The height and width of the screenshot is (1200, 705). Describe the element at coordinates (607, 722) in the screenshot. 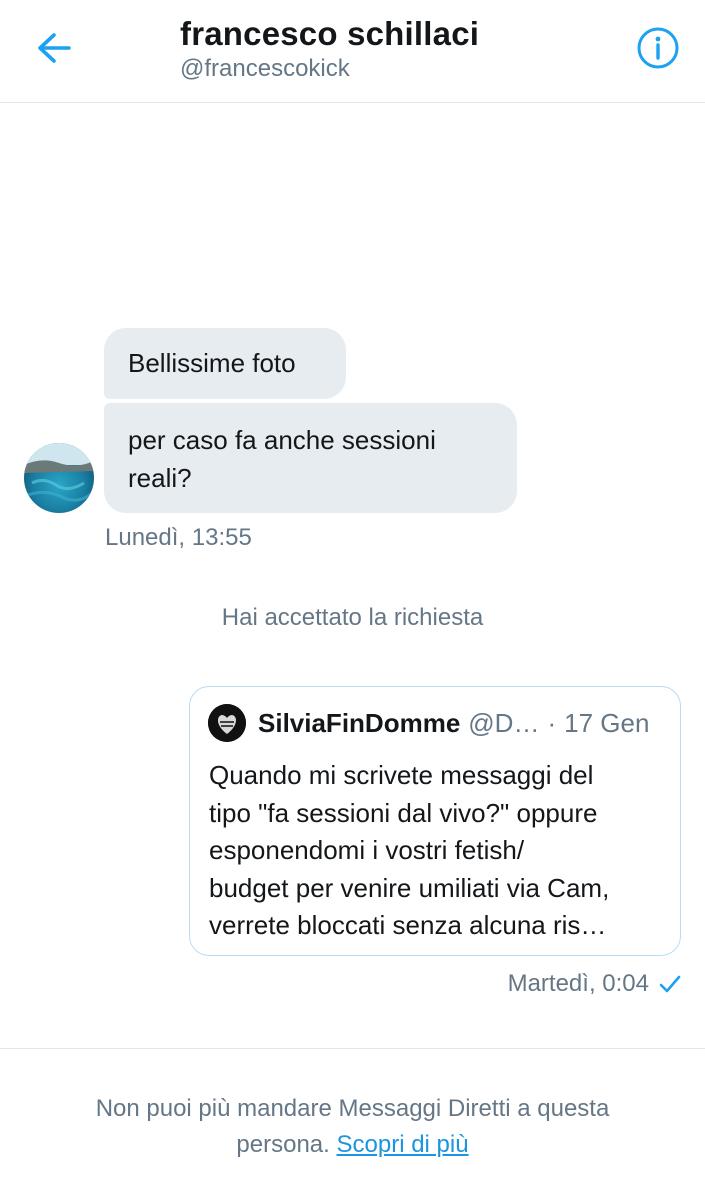

I see `tweet-date: 17 Gen` at that location.